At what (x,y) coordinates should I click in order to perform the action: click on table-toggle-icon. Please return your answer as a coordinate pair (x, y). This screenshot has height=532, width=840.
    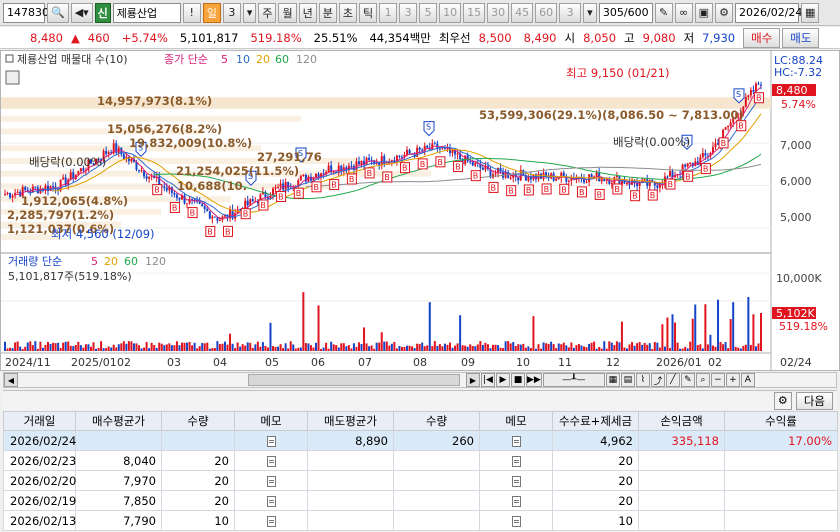
    Looking at the image, I should click on (12, 77).